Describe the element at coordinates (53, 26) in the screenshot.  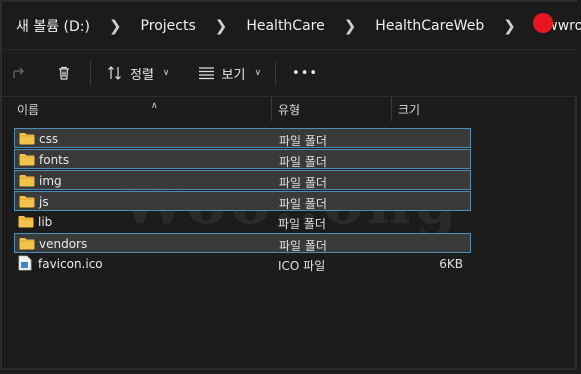
I see `breadcrumb-item-drive: 새 볼륨 (D:)` at that location.